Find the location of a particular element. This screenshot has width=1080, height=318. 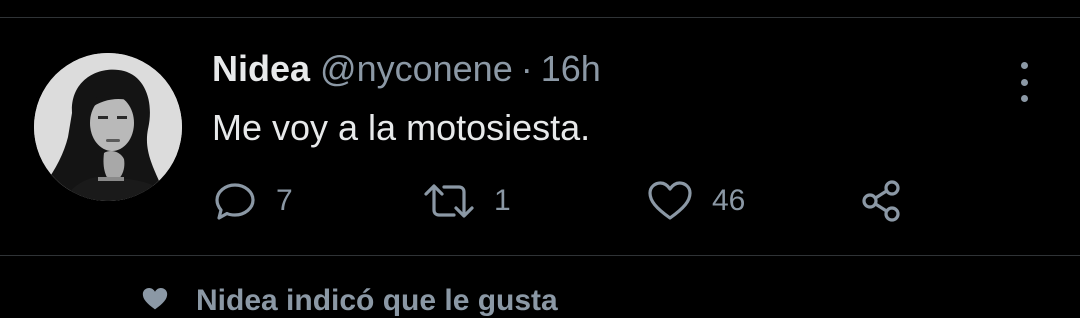

tweet-actions: 7 1 46 is located at coordinates (572, 201).